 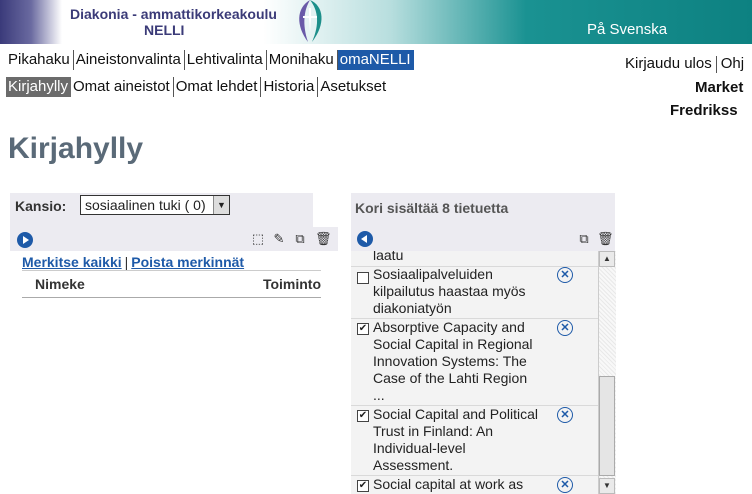 I want to click on nav-lehtivalinta: Lehtivalinta, so click(x=226, y=60).